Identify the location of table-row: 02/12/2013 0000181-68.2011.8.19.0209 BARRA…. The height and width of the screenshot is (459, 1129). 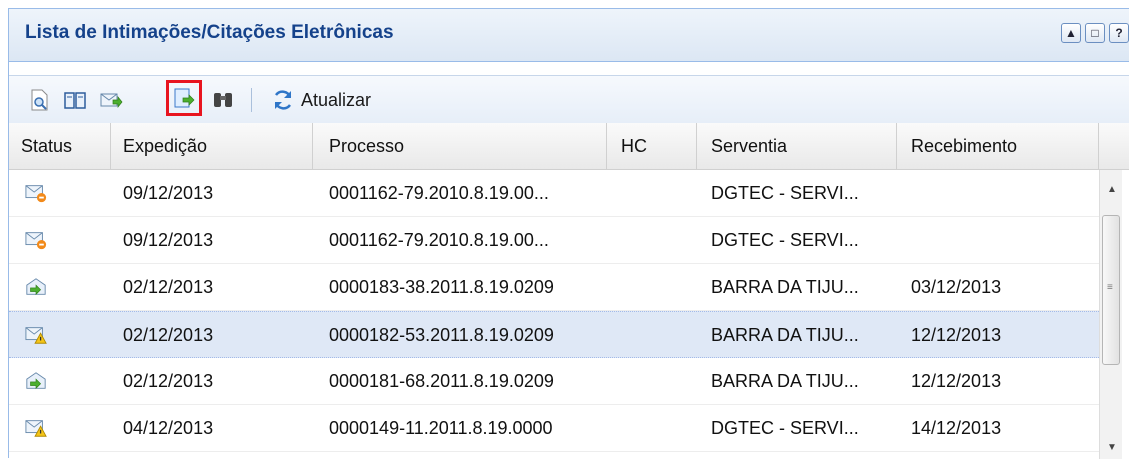
(554, 381).